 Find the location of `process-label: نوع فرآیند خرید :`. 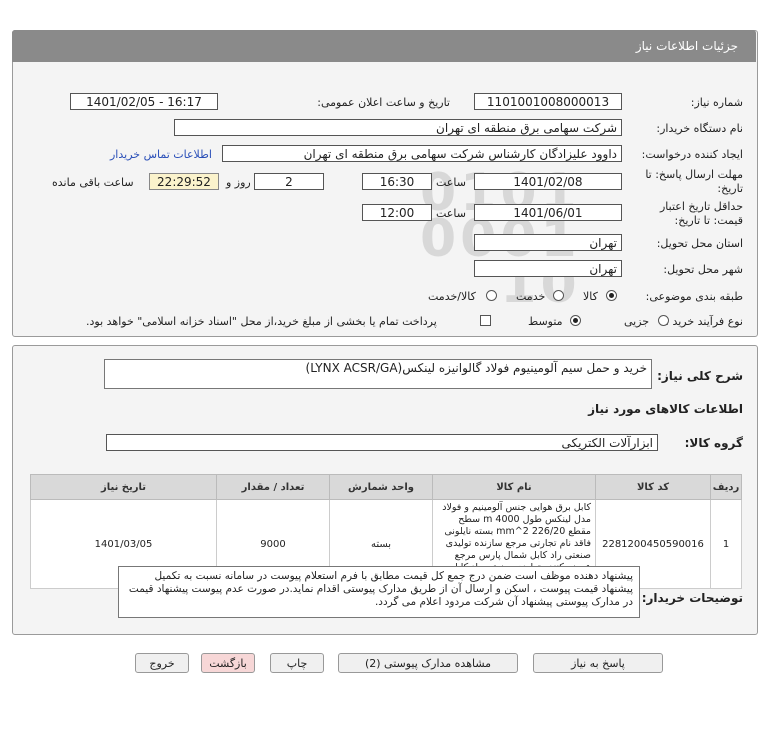

process-label: نوع فرآیند خرید : is located at coordinates (704, 321).